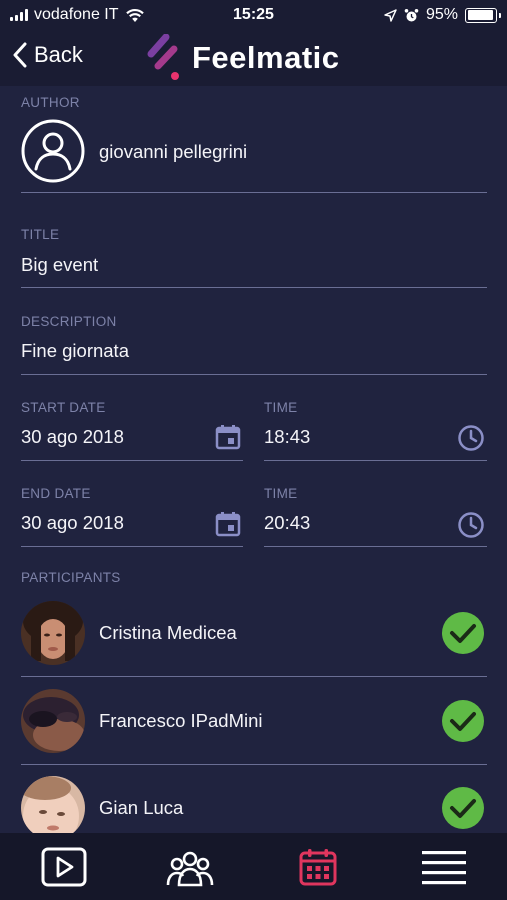 Image resolution: width=507 pixels, height=900 pixels. I want to click on status-bar: vodafone IT 15:25 95%, so click(253, 15).